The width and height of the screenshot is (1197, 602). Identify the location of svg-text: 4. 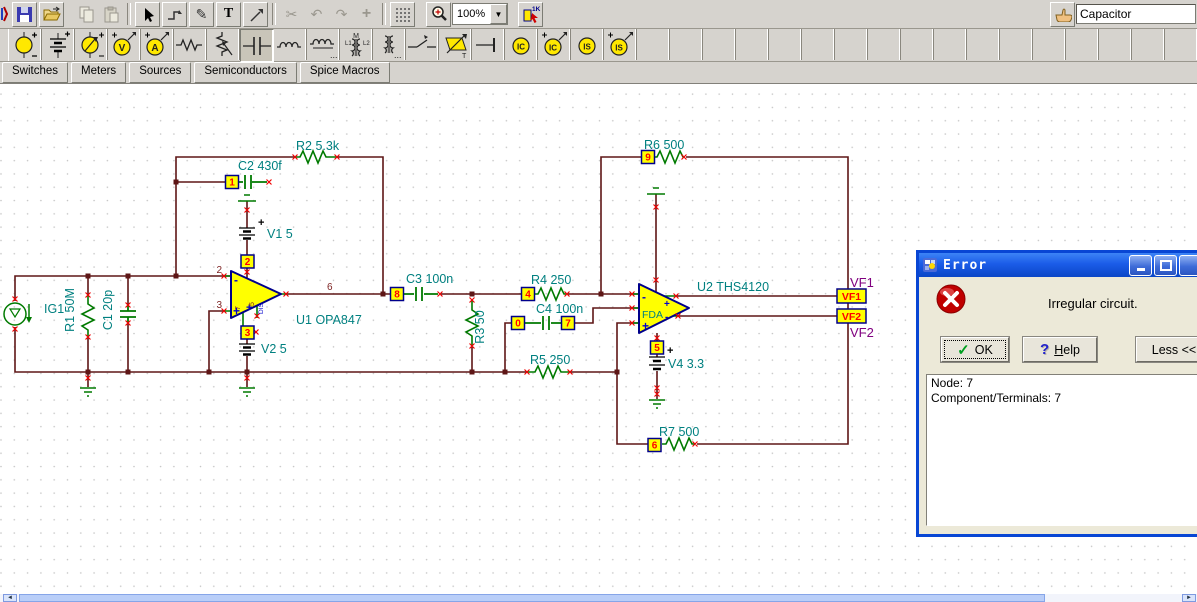
(528, 295).